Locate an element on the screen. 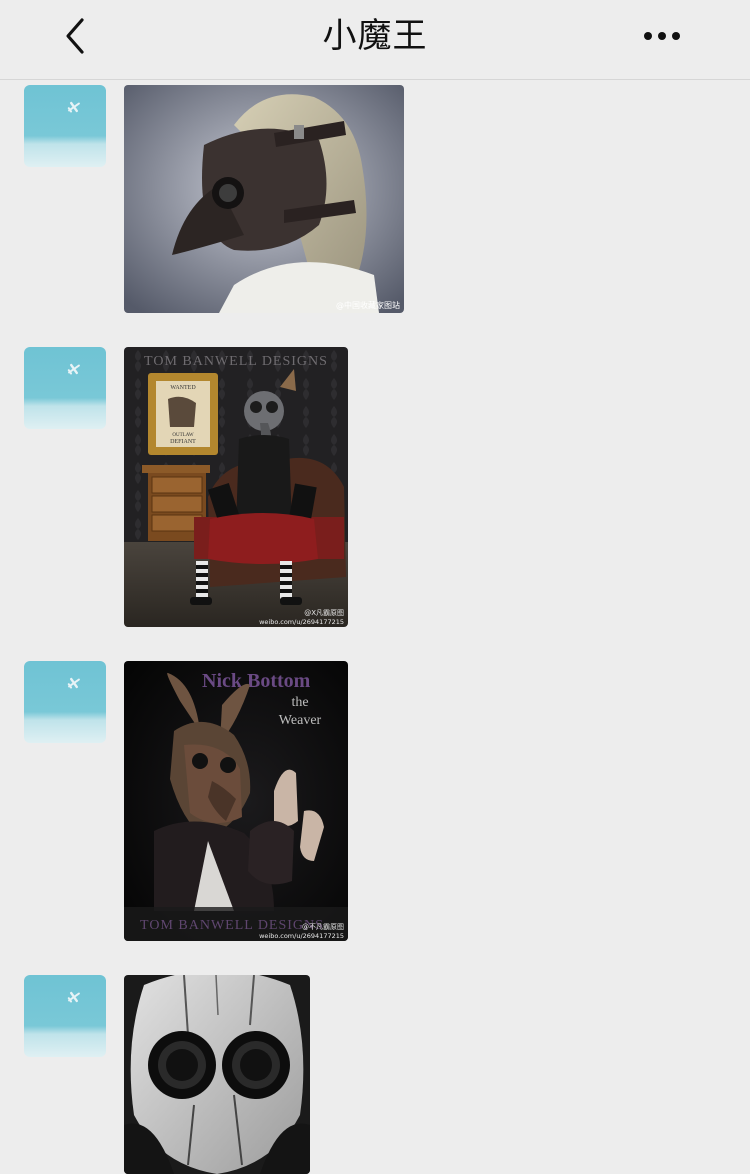  svg-text: DEFIANT is located at coordinates (183, 442).